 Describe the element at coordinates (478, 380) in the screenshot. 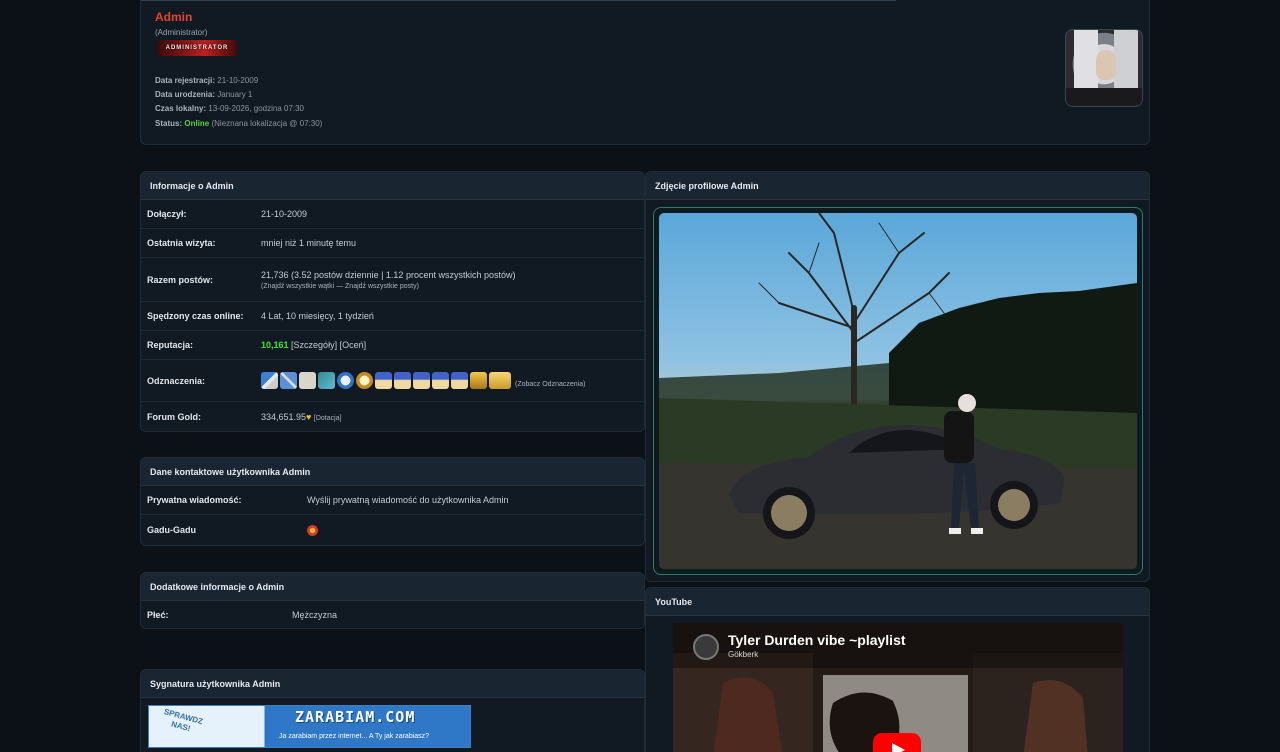

I see `gold-coins-award-icon` at that location.